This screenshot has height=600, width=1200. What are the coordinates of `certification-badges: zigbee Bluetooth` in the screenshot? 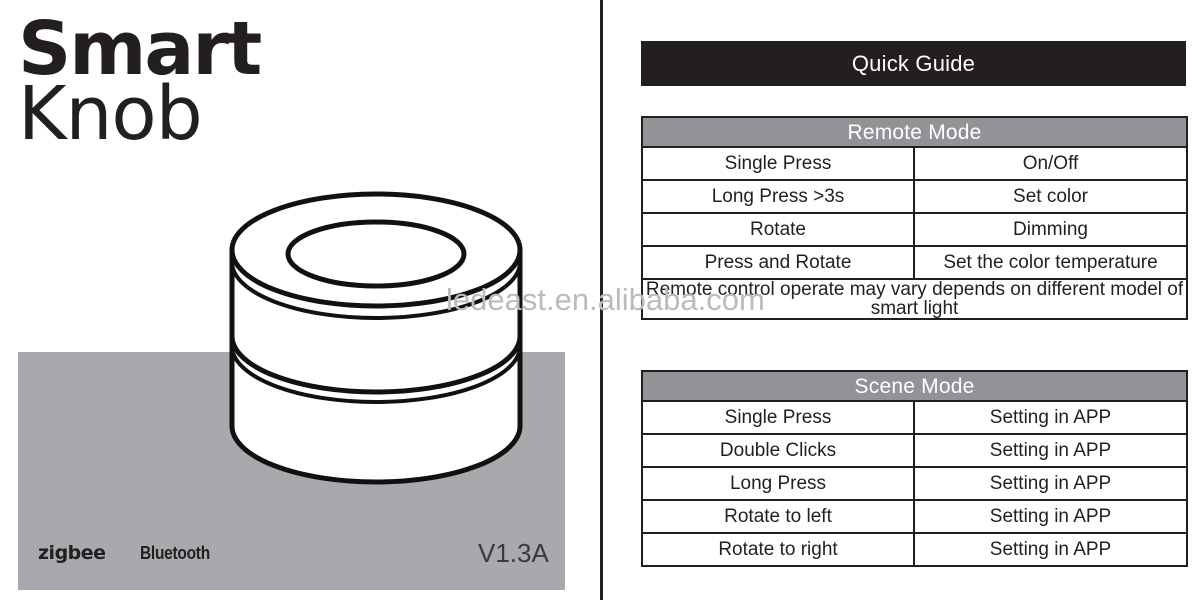 It's located at (129, 553).